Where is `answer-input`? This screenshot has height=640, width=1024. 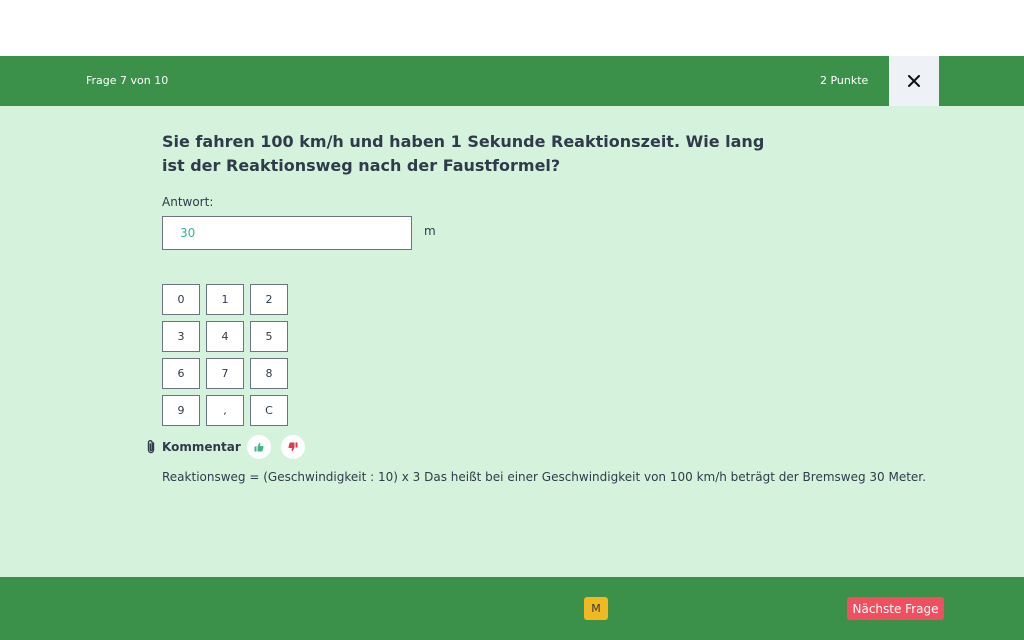 answer-input is located at coordinates (287, 233).